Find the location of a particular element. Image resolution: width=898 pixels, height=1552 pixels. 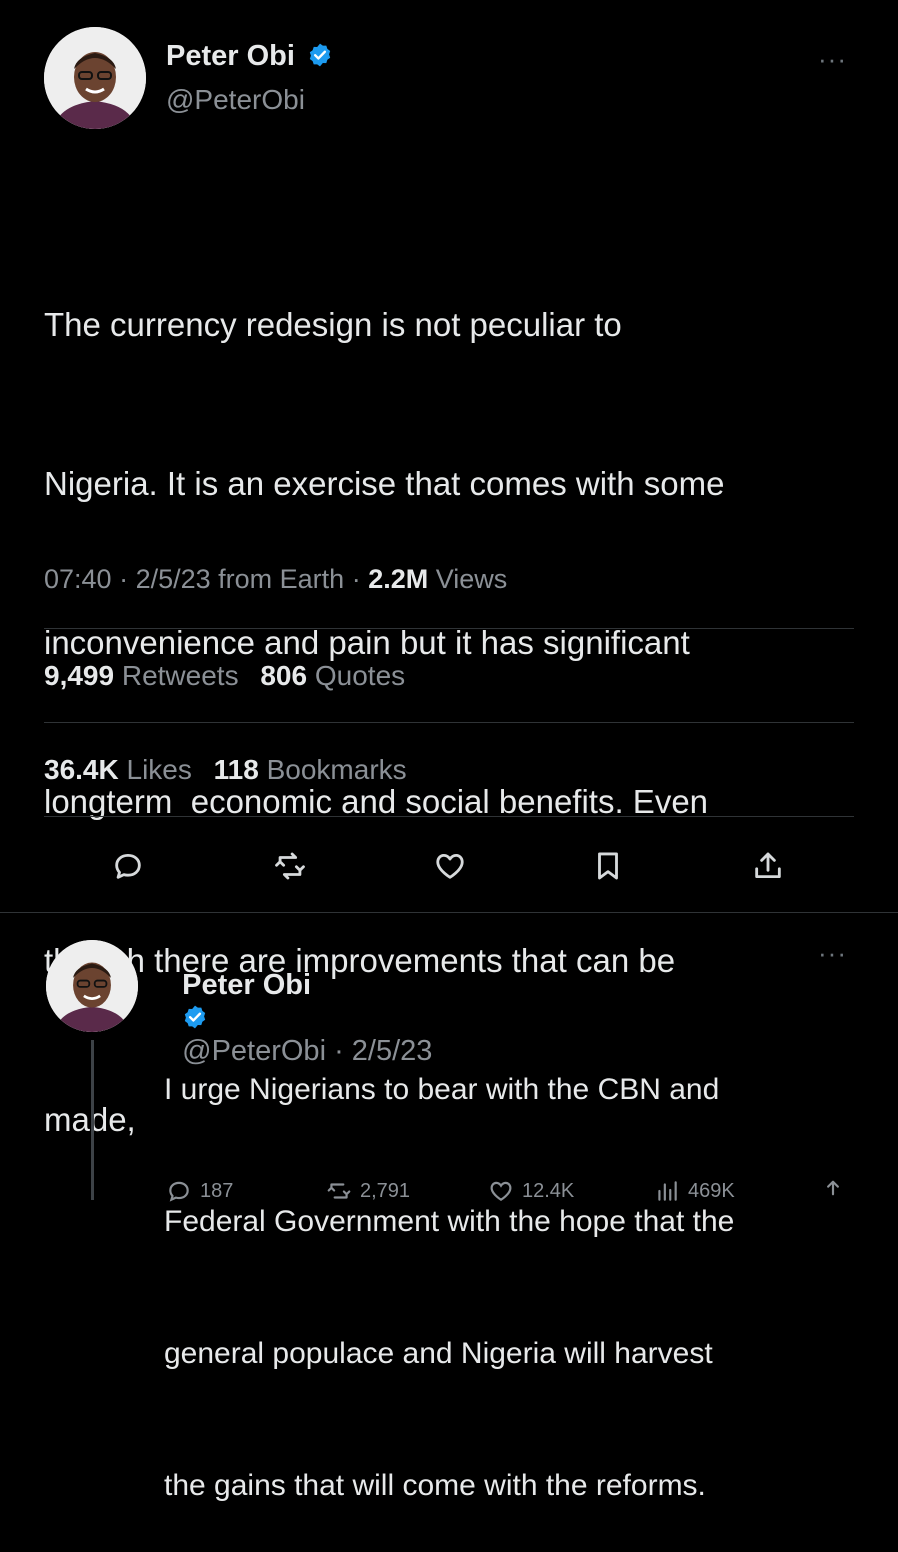

retweets-count: 9,499 is located at coordinates (79, 675).